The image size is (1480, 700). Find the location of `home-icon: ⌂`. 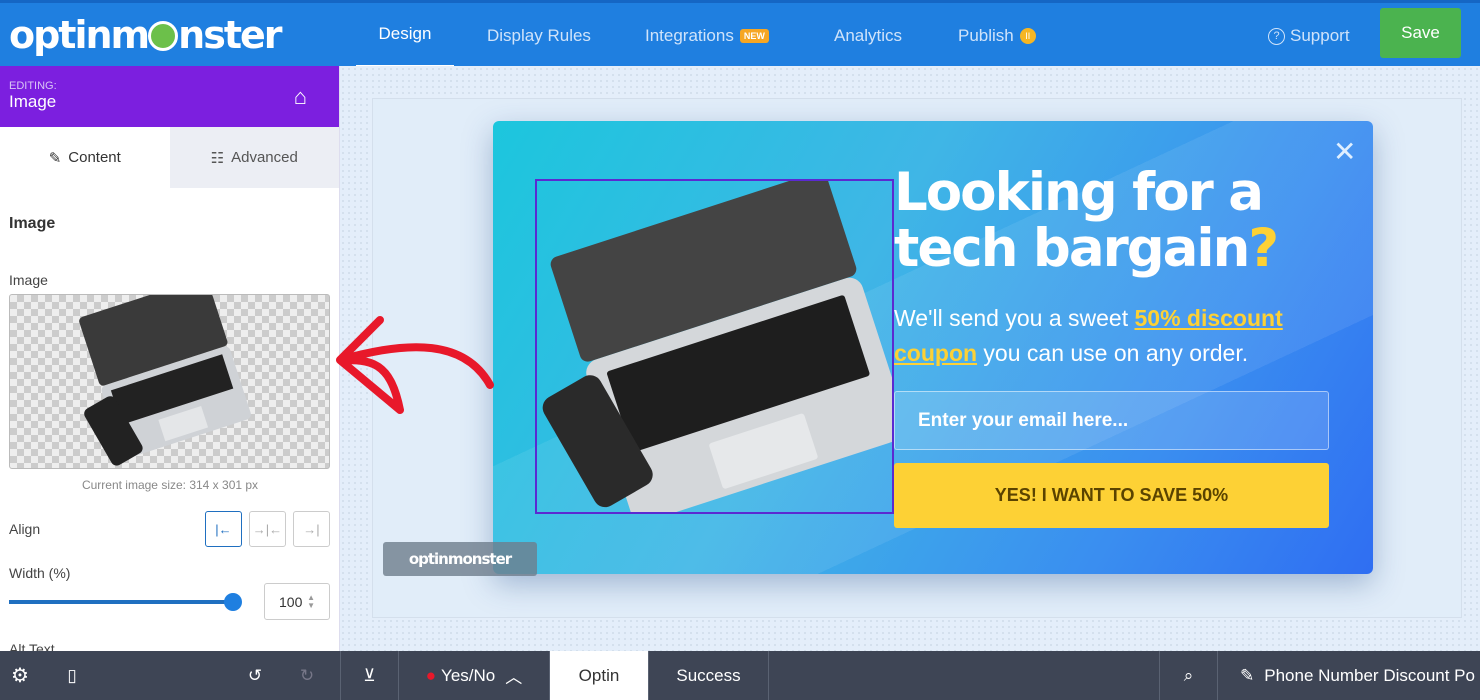

home-icon: ⌂ is located at coordinates (300, 97).